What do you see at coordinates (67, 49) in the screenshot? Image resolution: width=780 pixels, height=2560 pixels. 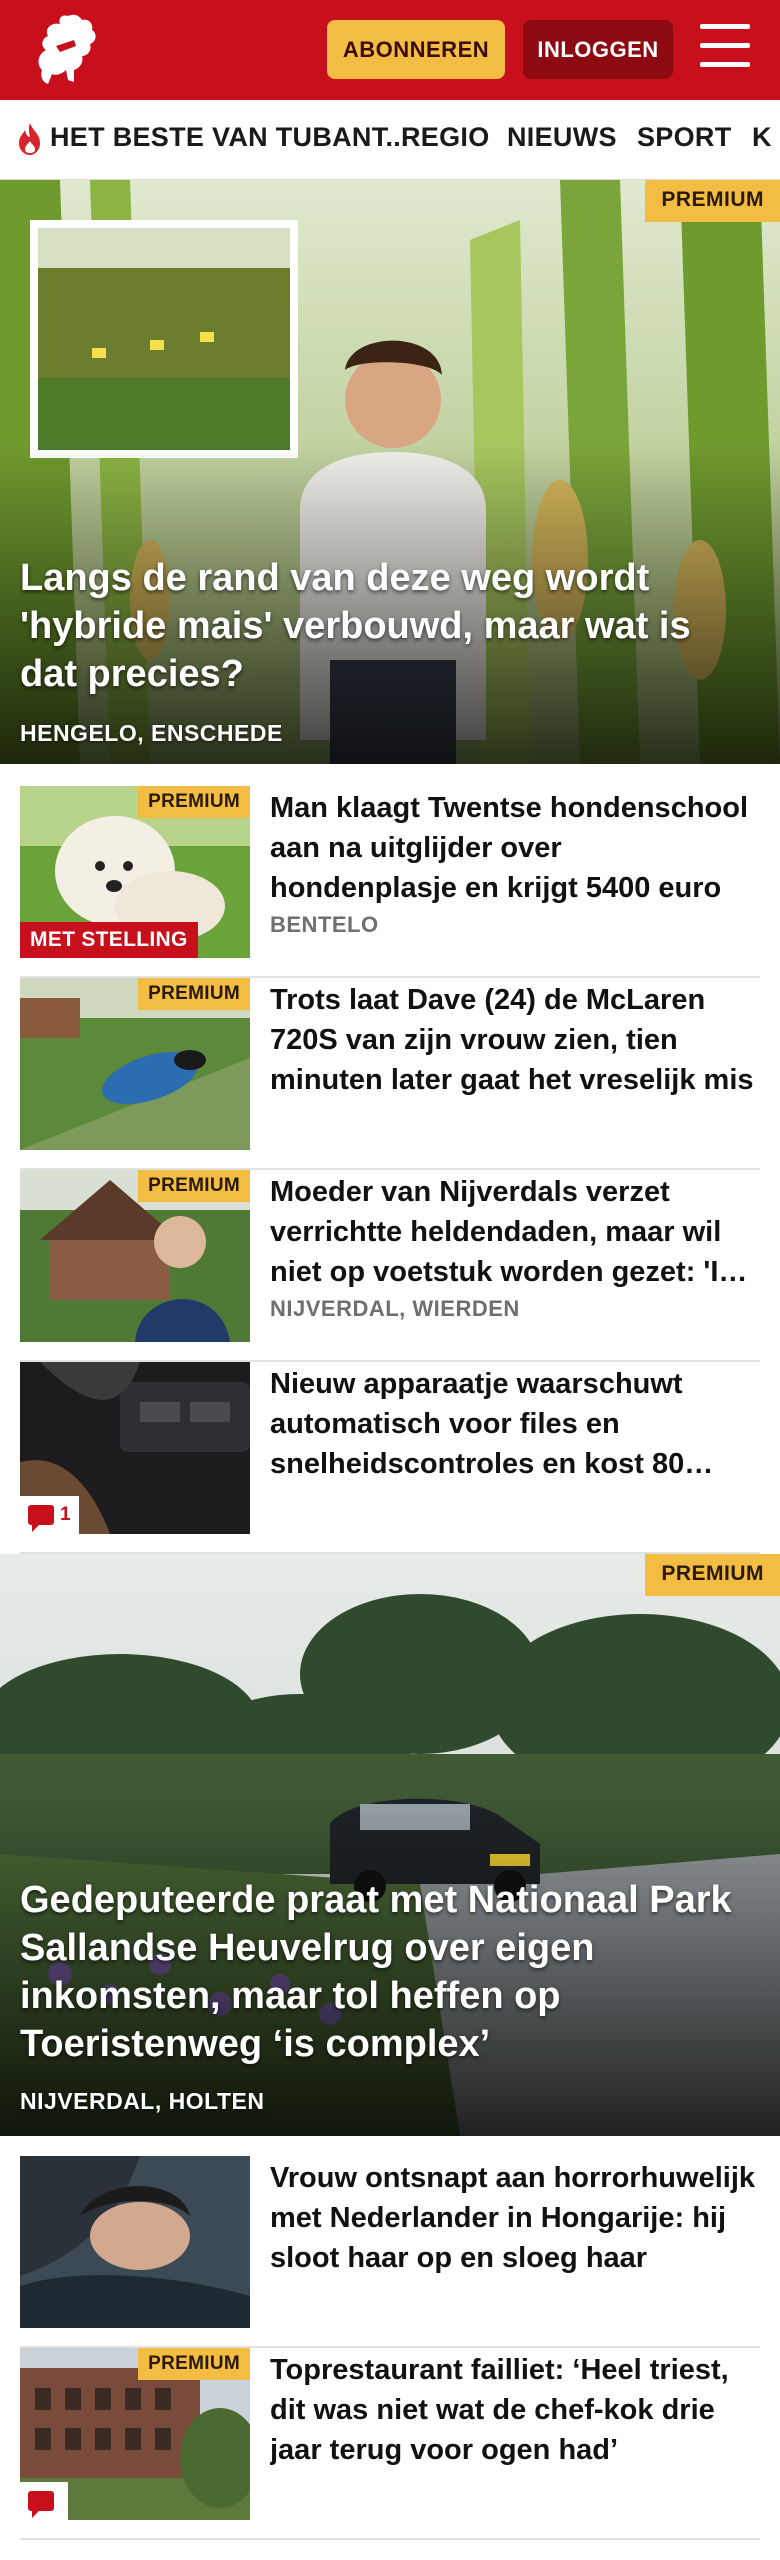 I see `horse-logo-icon` at bounding box center [67, 49].